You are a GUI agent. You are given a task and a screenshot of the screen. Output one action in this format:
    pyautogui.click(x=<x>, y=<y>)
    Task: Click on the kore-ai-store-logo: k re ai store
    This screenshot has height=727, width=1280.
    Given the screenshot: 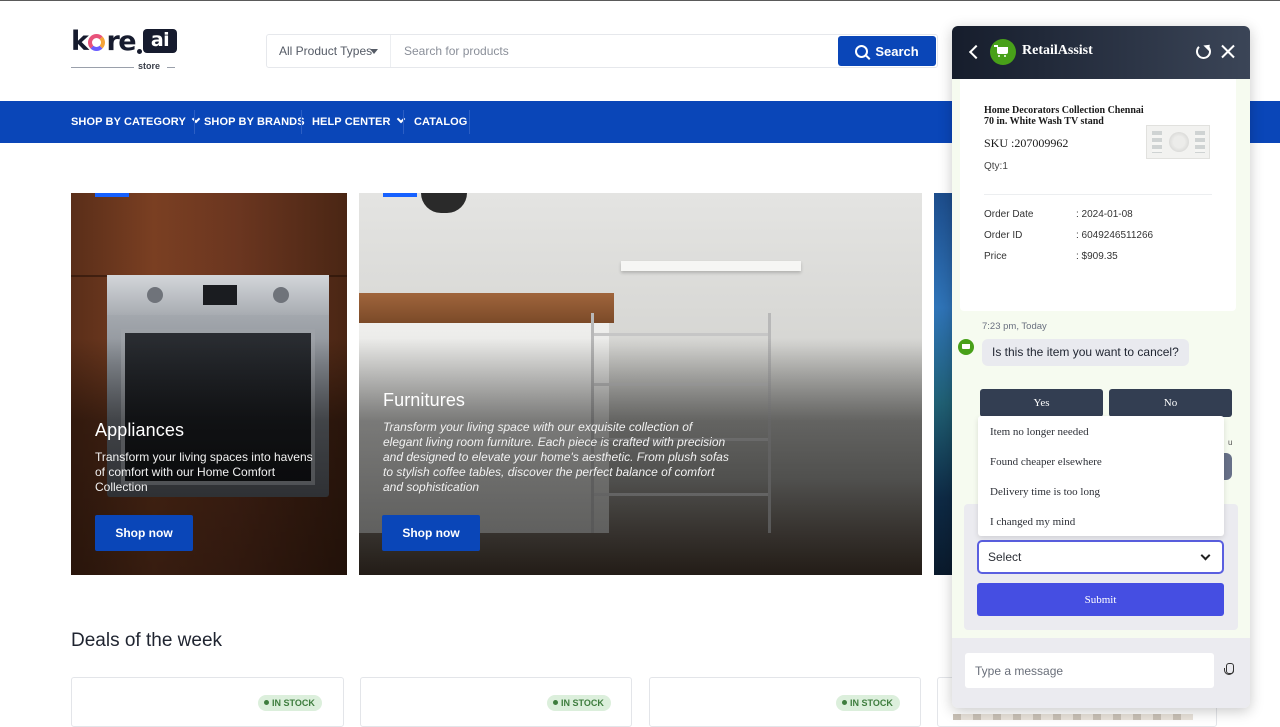 What is the action you would take?
    pyautogui.click(x=126, y=50)
    